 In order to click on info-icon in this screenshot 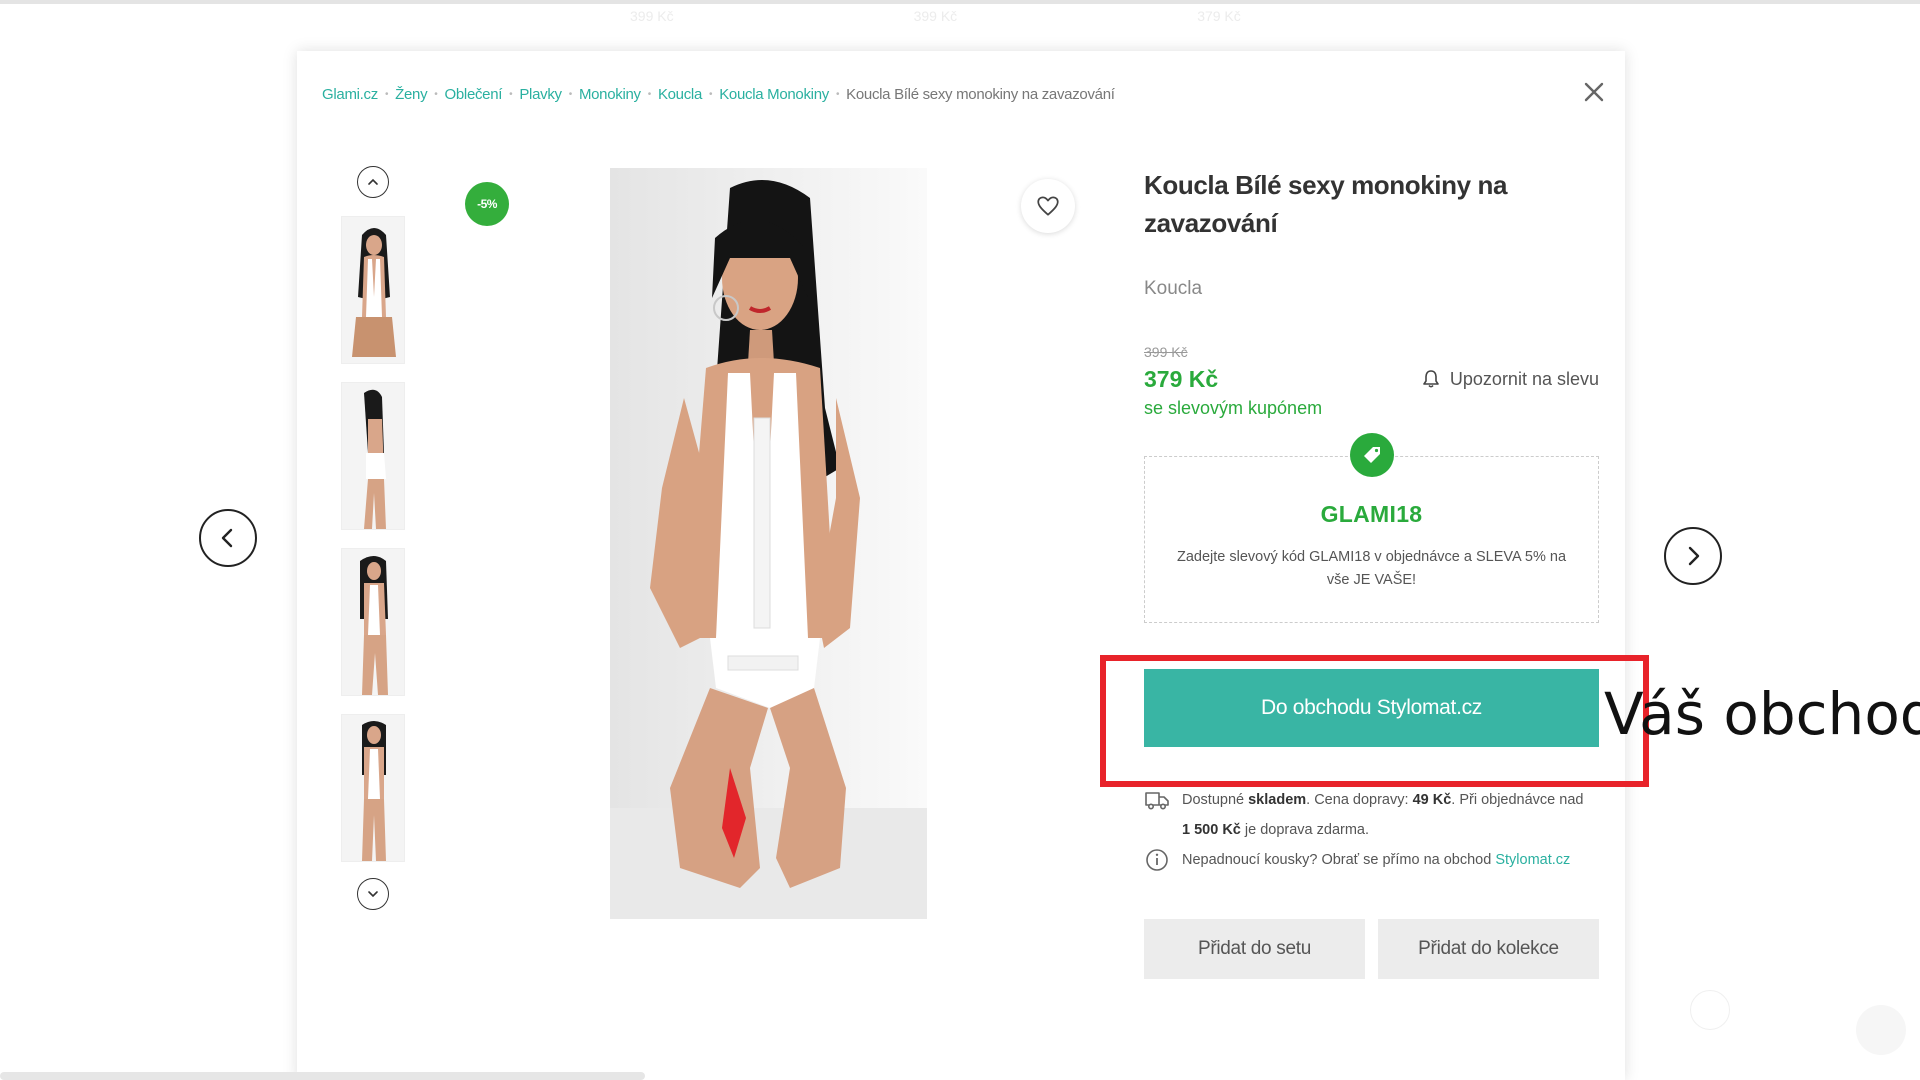, I will do `click(1157, 860)`.